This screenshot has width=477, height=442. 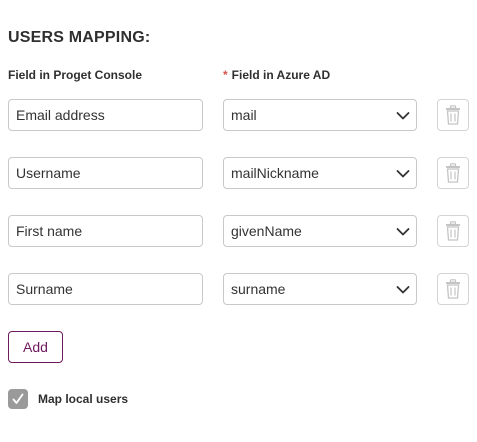 What do you see at coordinates (320, 289) in the screenshot?
I see `azure-field-select: surname` at bounding box center [320, 289].